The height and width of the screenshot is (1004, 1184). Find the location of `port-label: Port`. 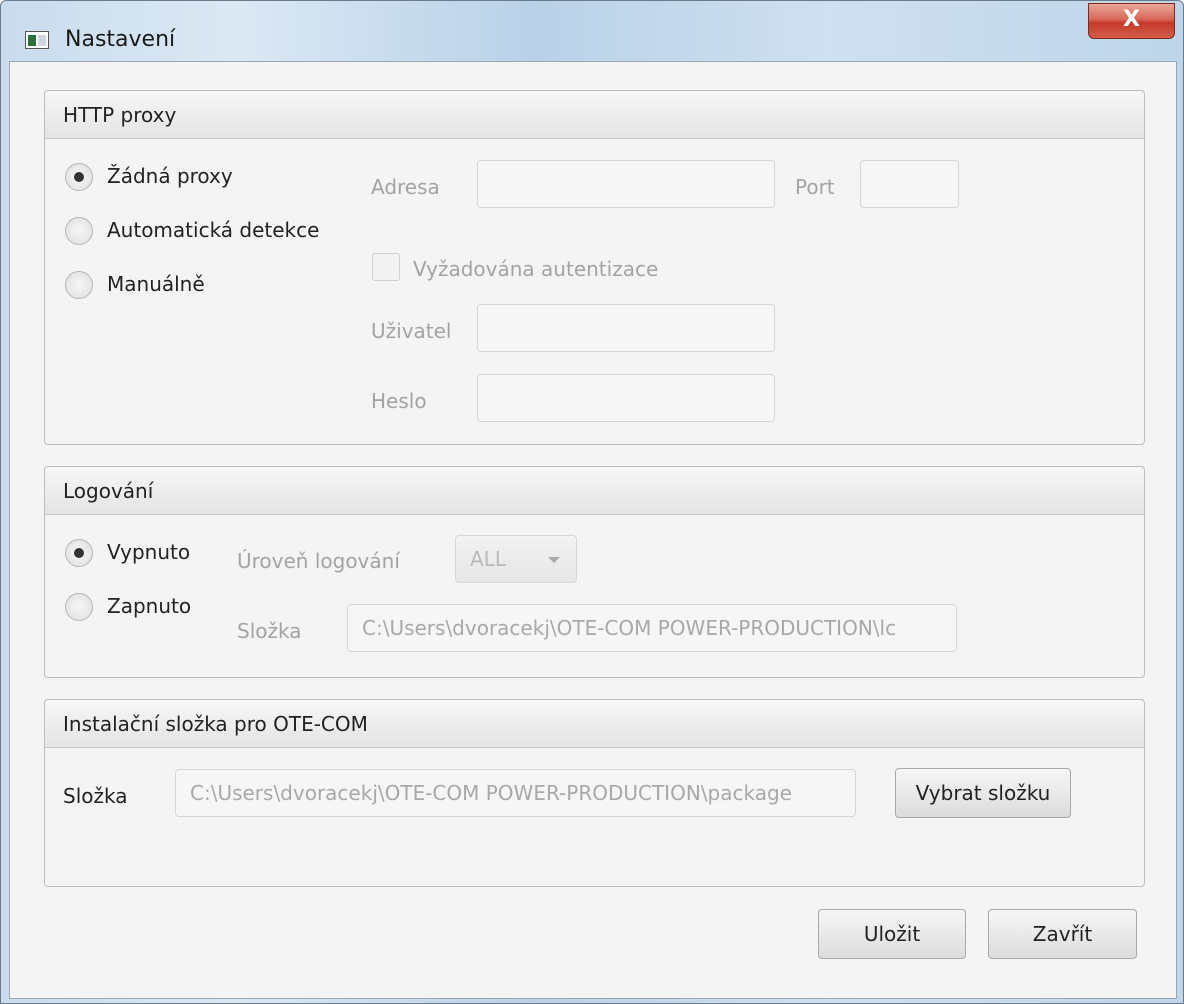

port-label: Port is located at coordinates (815, 187).